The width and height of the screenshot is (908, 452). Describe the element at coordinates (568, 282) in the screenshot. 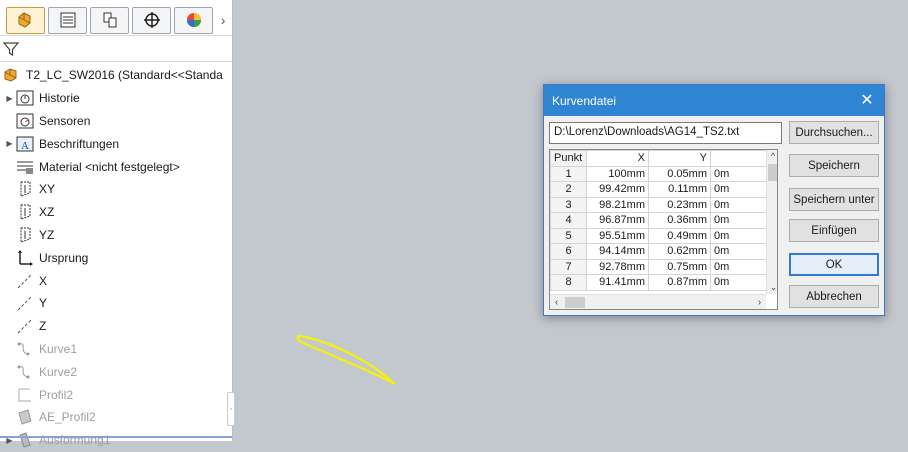

I see `row-number-cell: 8` at that location.